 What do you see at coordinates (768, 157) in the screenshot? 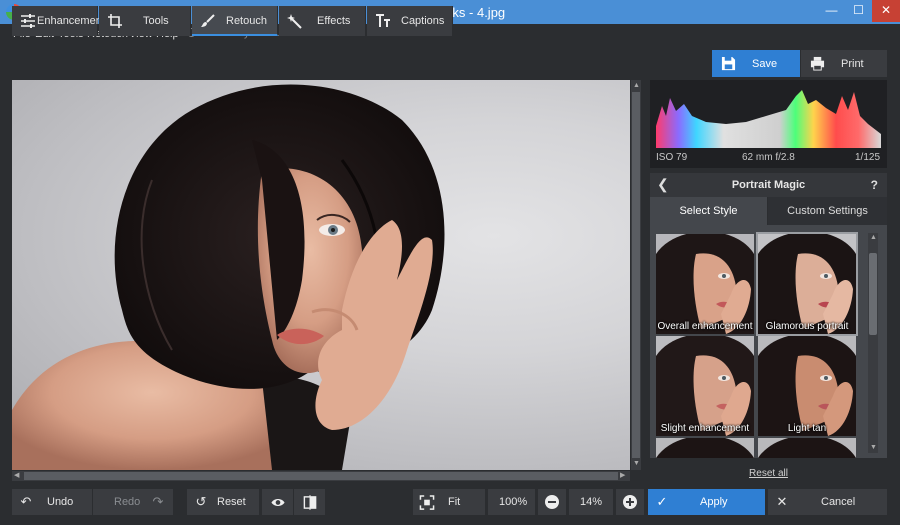
I see `lens-value: 62 mm f/2.8` at bounding box center [768, 157].